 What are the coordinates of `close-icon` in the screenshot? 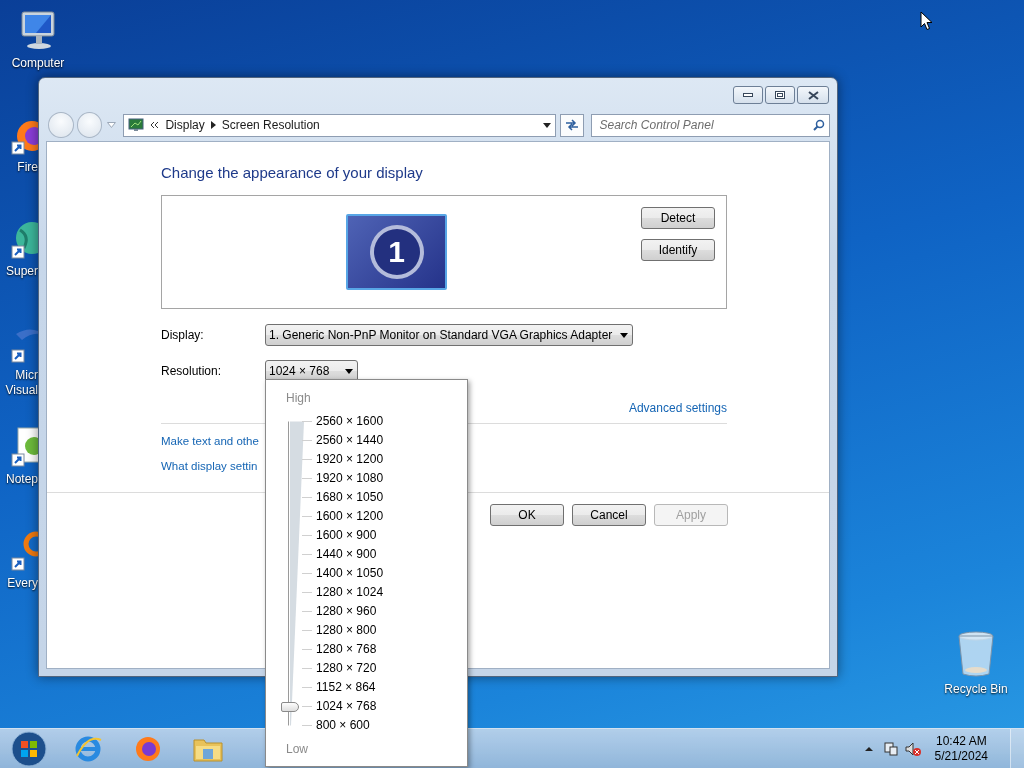 It's located at (813, 95).